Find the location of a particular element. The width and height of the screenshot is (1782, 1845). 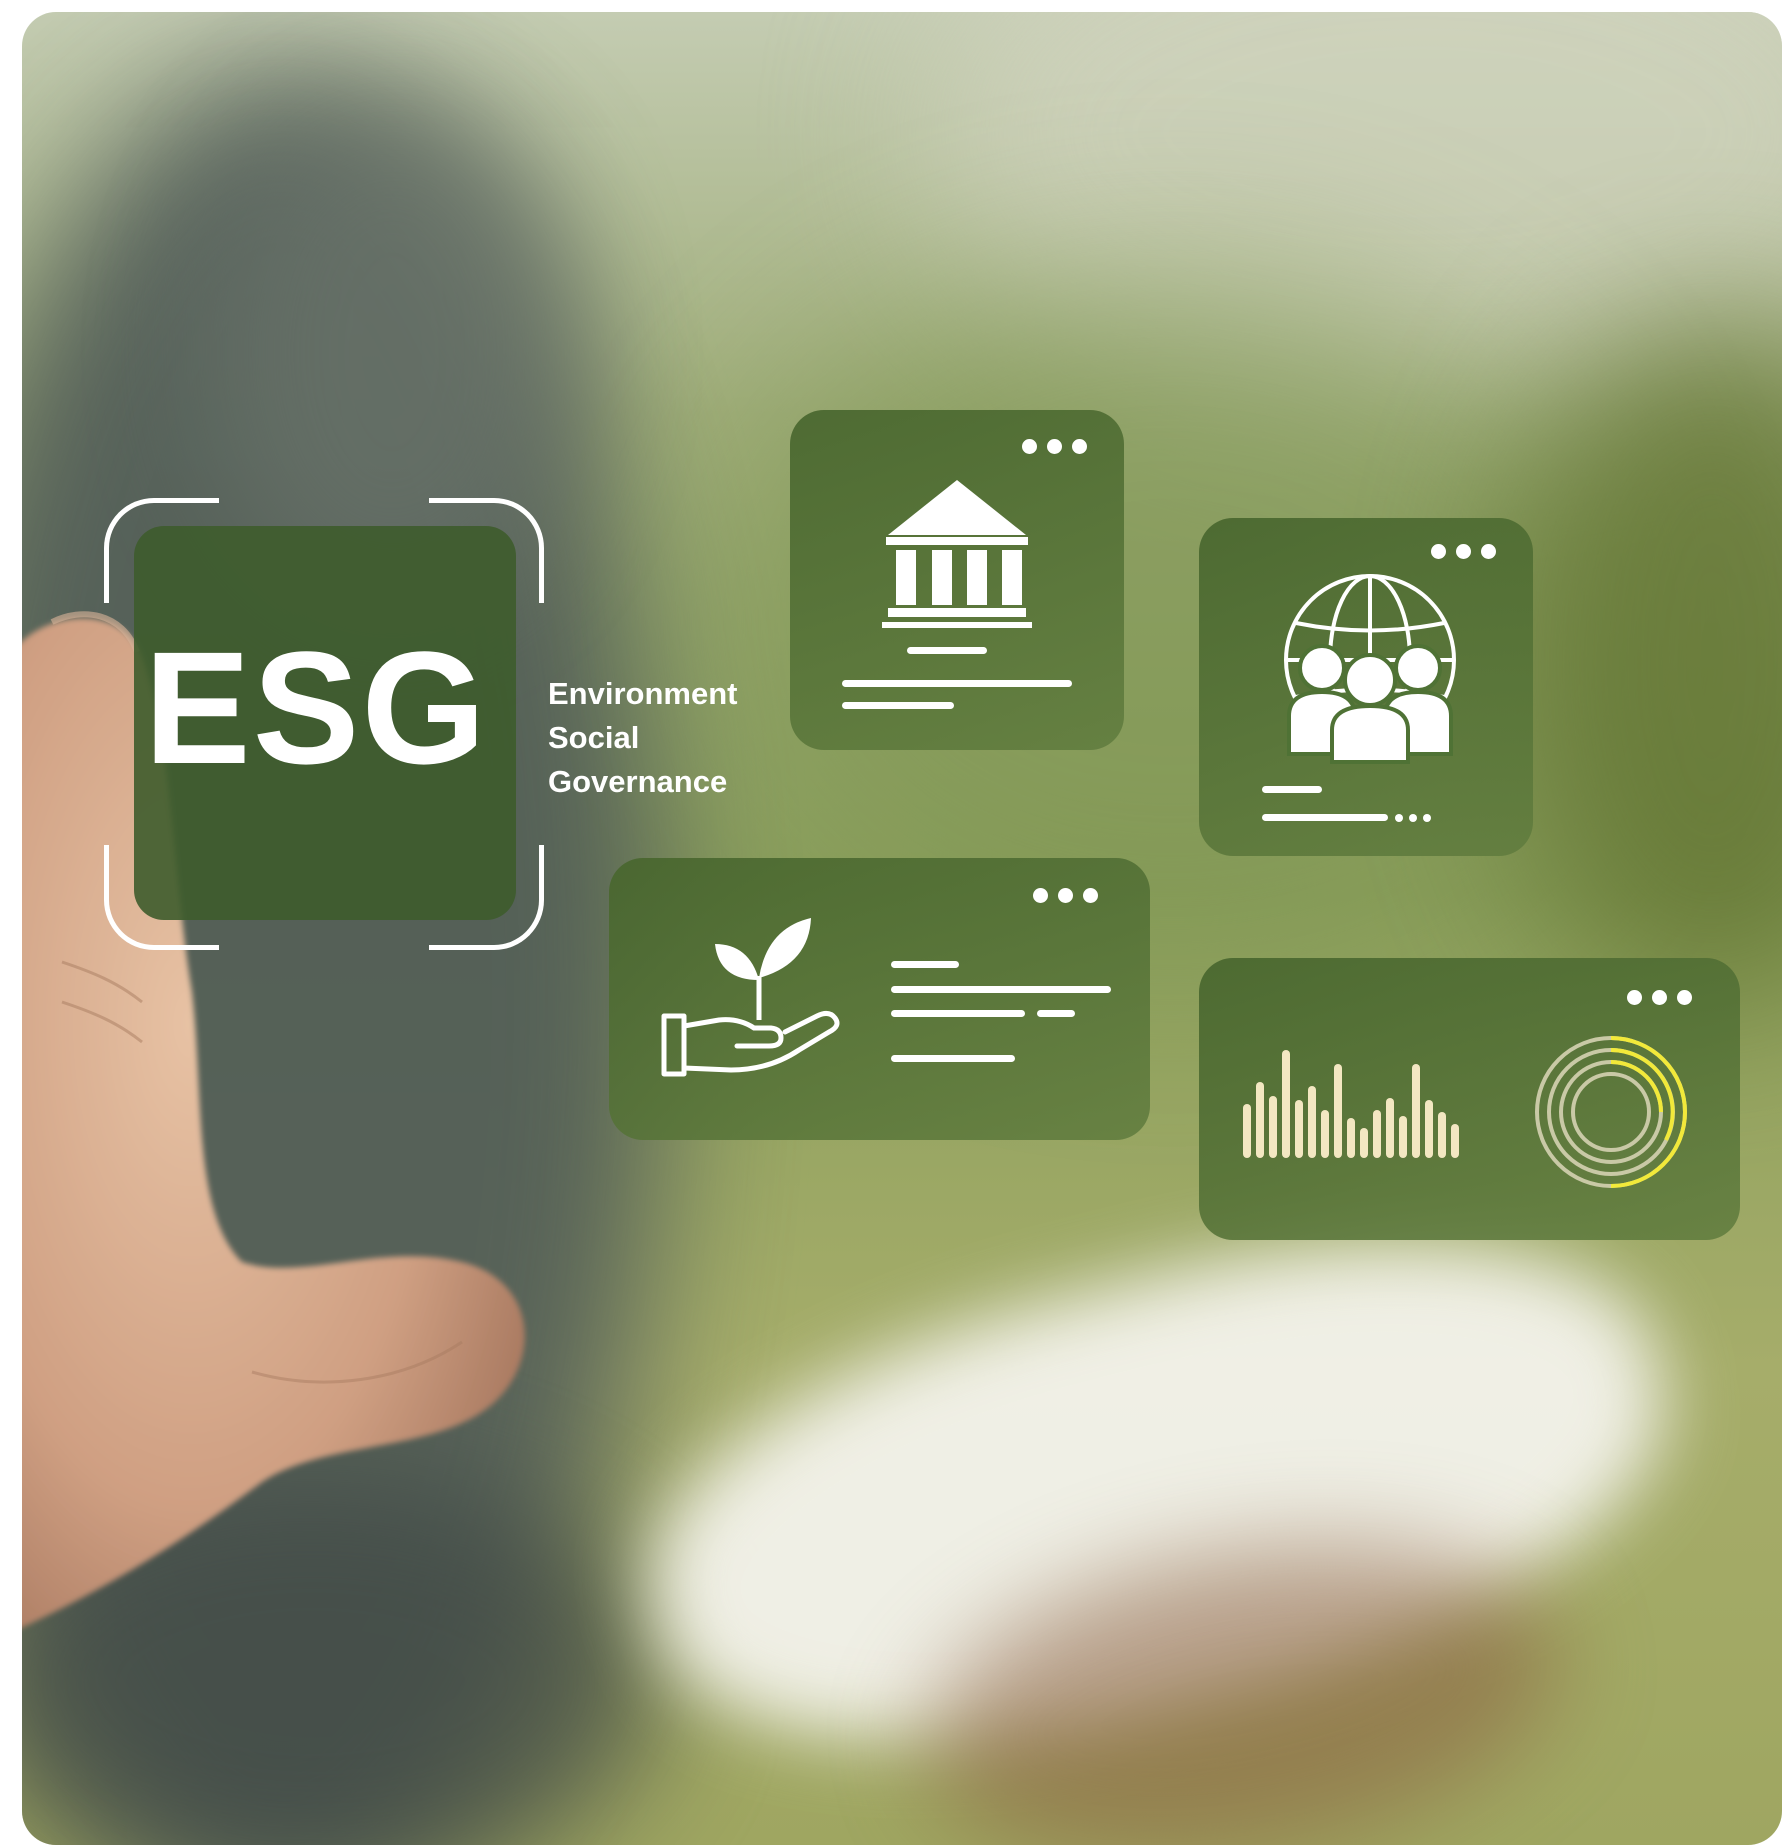

globe-people-icon is located at coordinates (1370, 669).